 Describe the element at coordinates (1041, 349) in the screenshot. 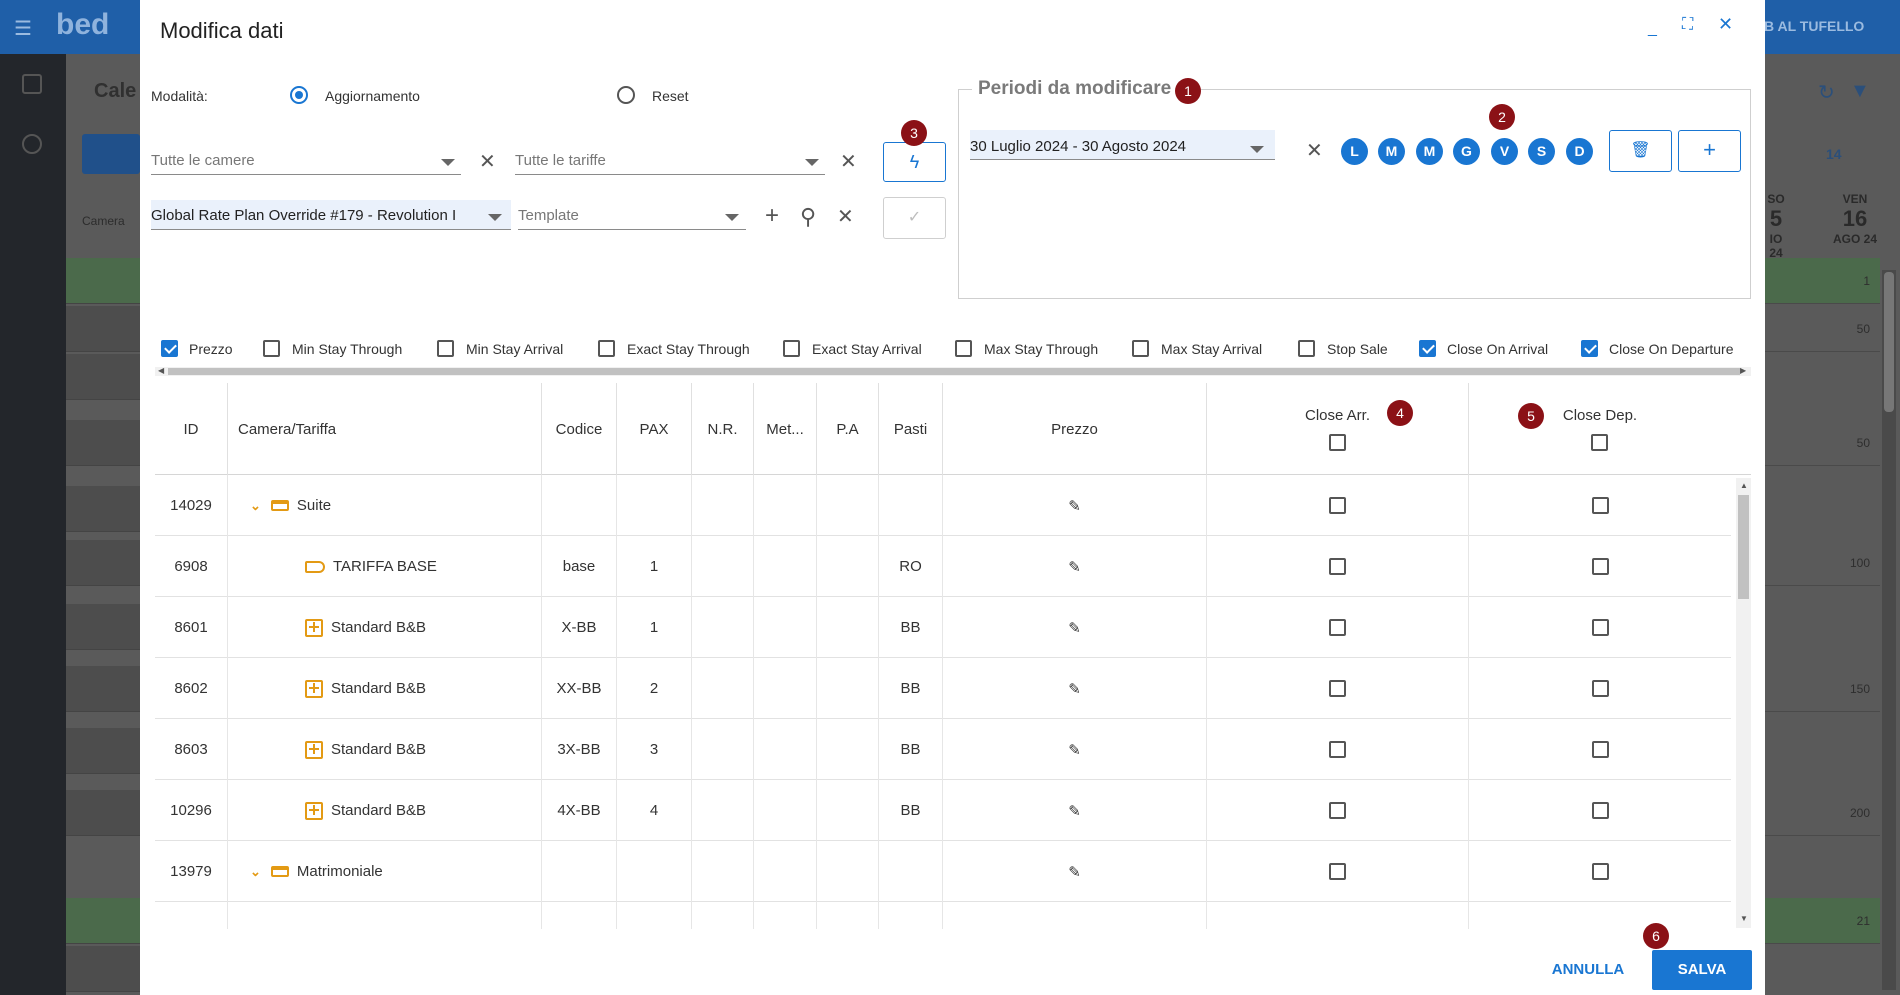

I see `field-checkbox-label: Max Stay Through` at that location.